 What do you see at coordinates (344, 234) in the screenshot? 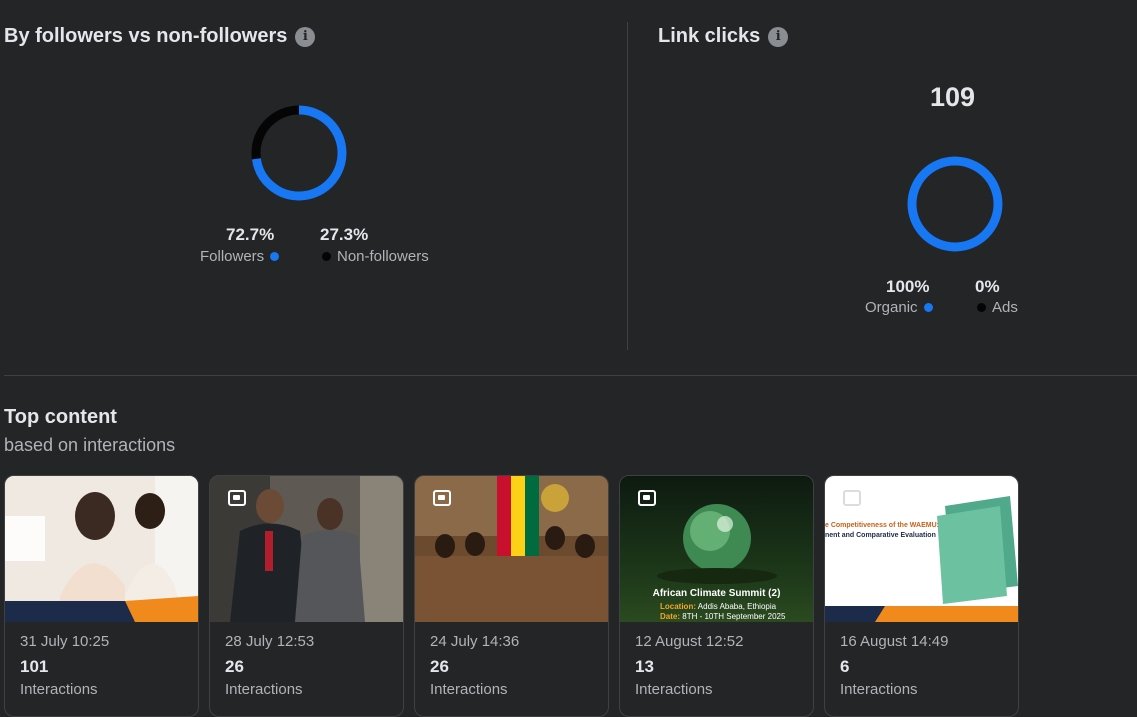
I see `non-followers-percentage: 27.3%` at bounding box center [344, 234].